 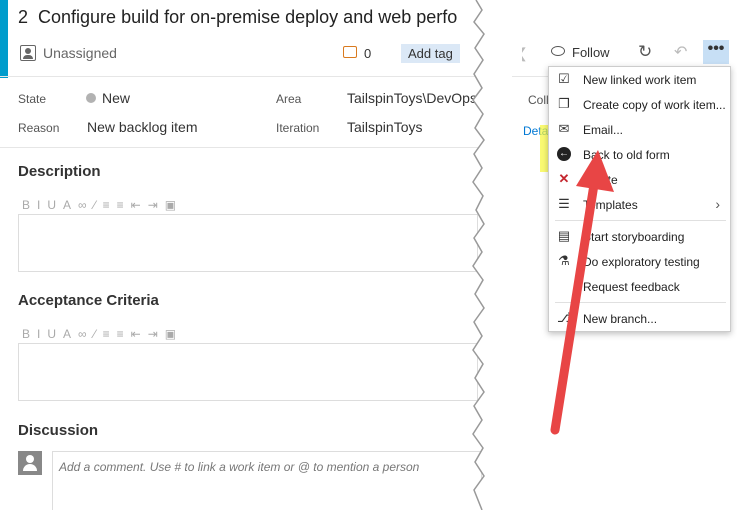 I want to click on description-rich-text-toolbar: B I U A ∞ ⁄ ≡ ≡ ⇤ ⇥ ▣, so click(x=137, y=205).